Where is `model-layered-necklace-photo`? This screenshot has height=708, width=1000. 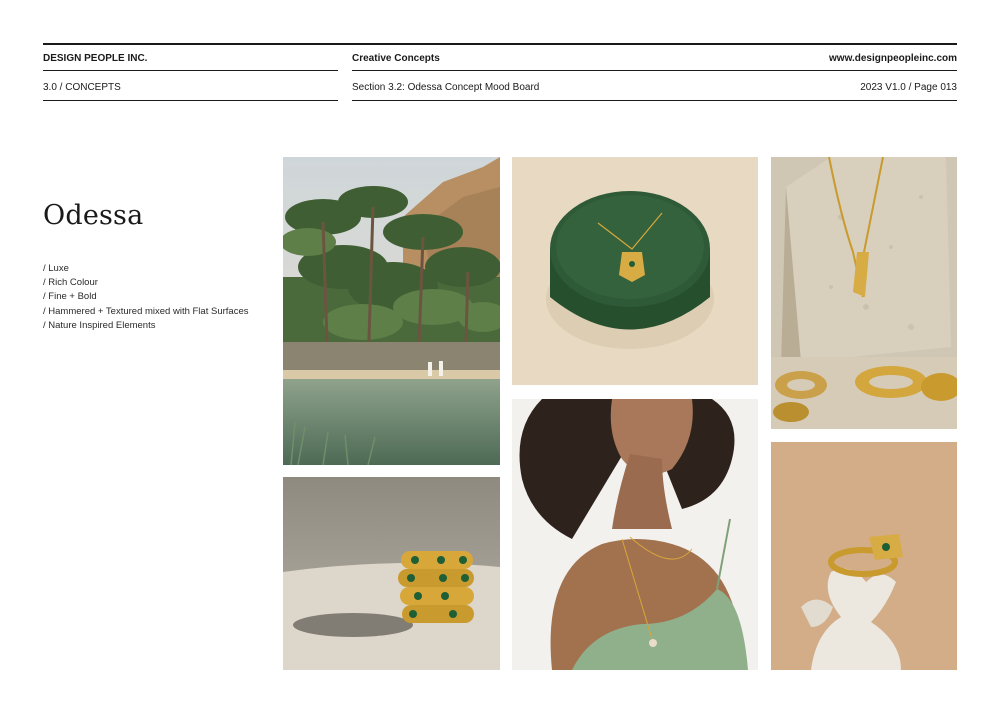
model-layered-necklace-photo is located at coordinates (635, 534).